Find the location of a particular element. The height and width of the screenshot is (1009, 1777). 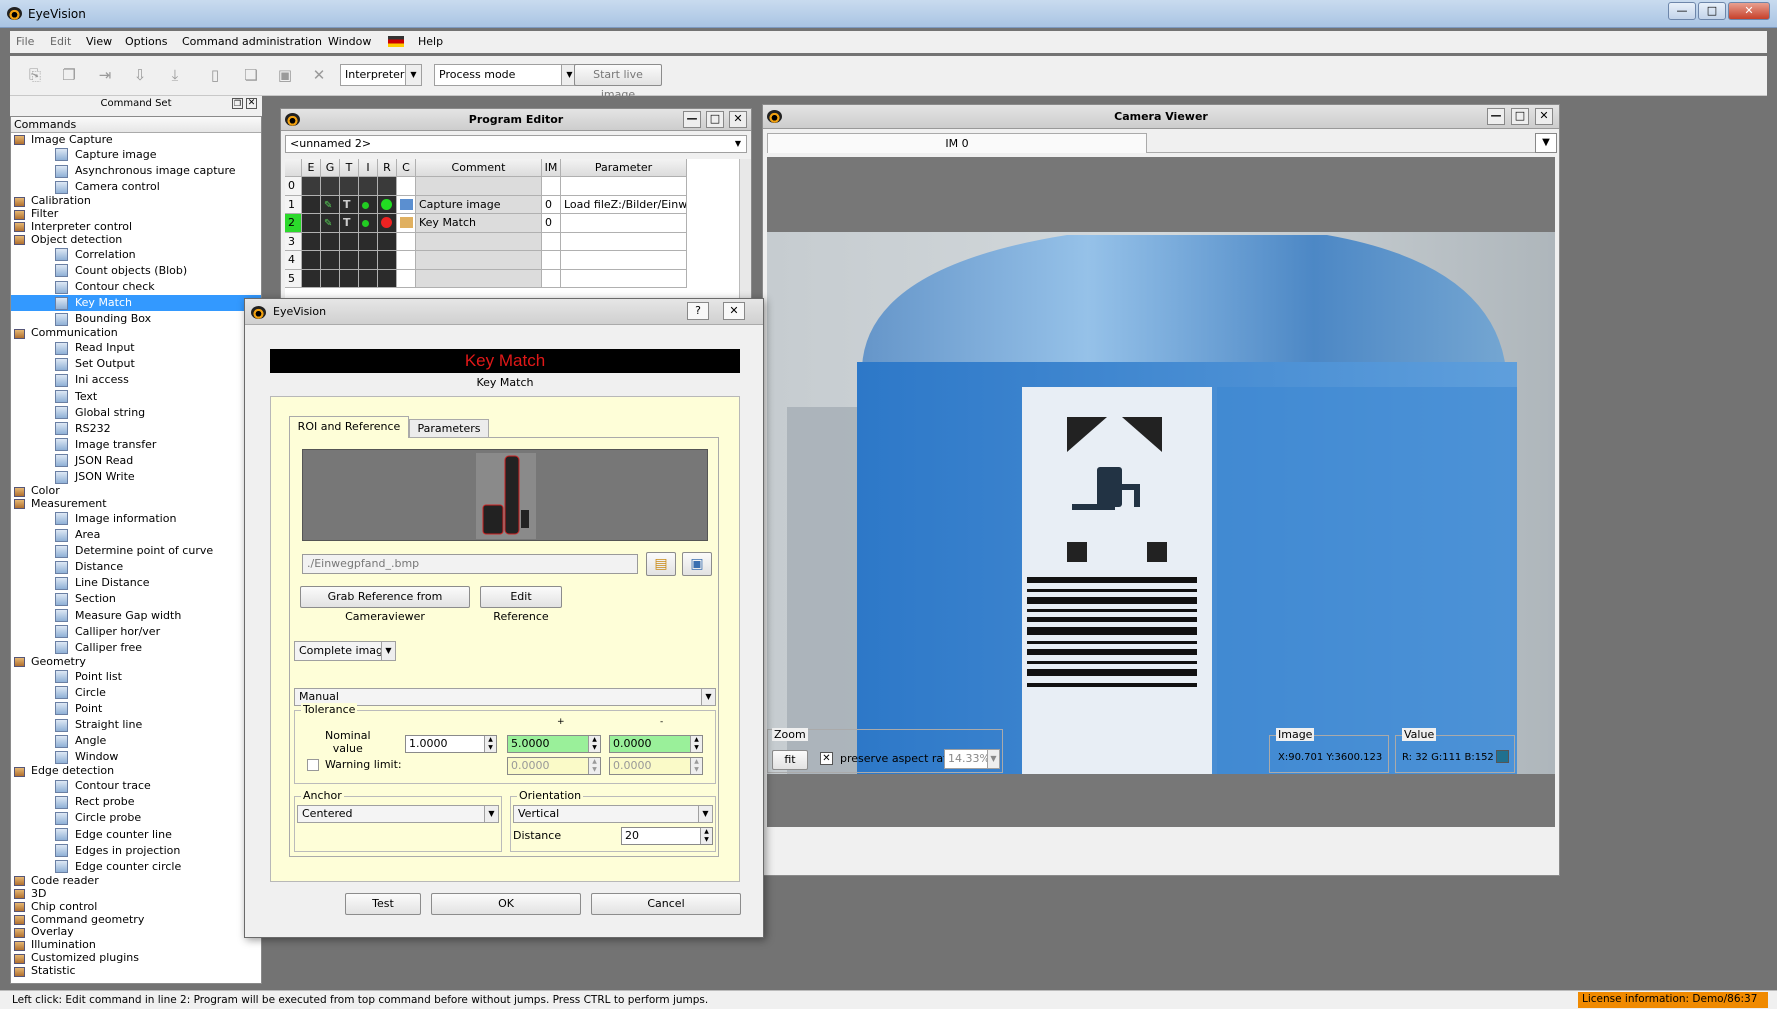

tree-command: Section is located at coordinates (136, 599).